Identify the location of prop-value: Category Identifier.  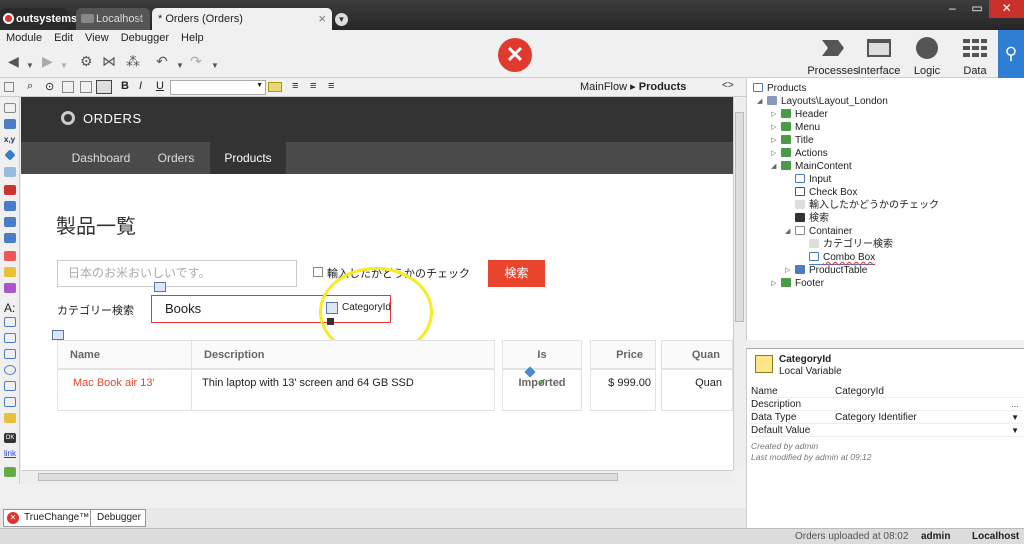
(876, 417).